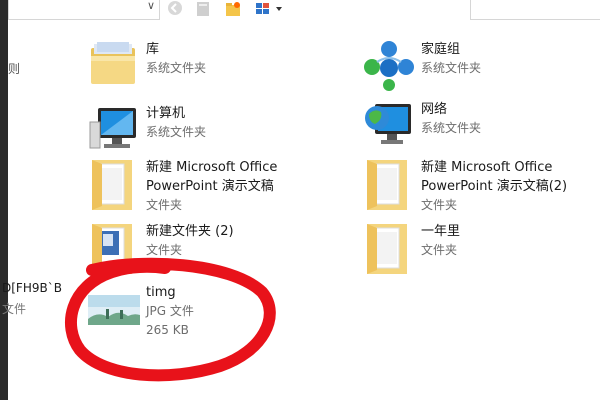 This screenshot has width=600, height=400. What do you see at coordinates (210, 186) in the screenshot?
I see `item-name-line2: PowerPoint 演示文稿` at bounding box center [210, 186].